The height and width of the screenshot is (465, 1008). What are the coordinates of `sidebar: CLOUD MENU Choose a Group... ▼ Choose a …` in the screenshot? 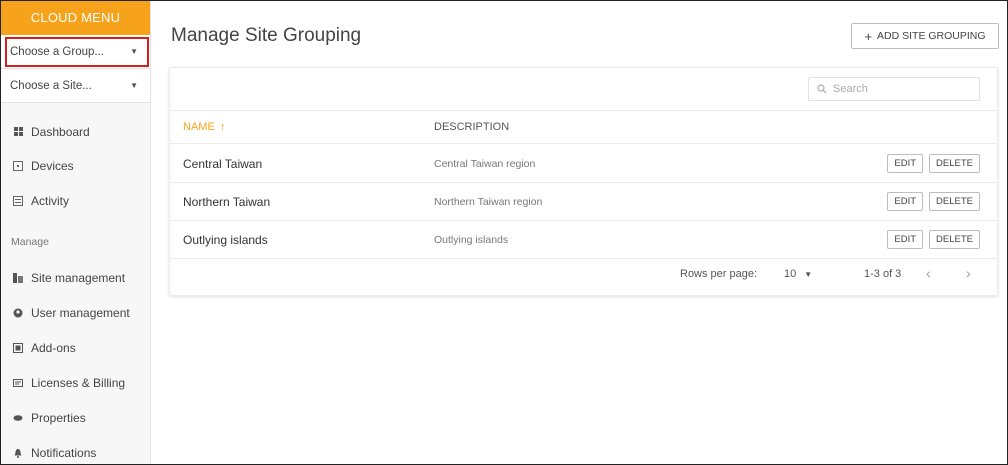 It's located at (76, 232).